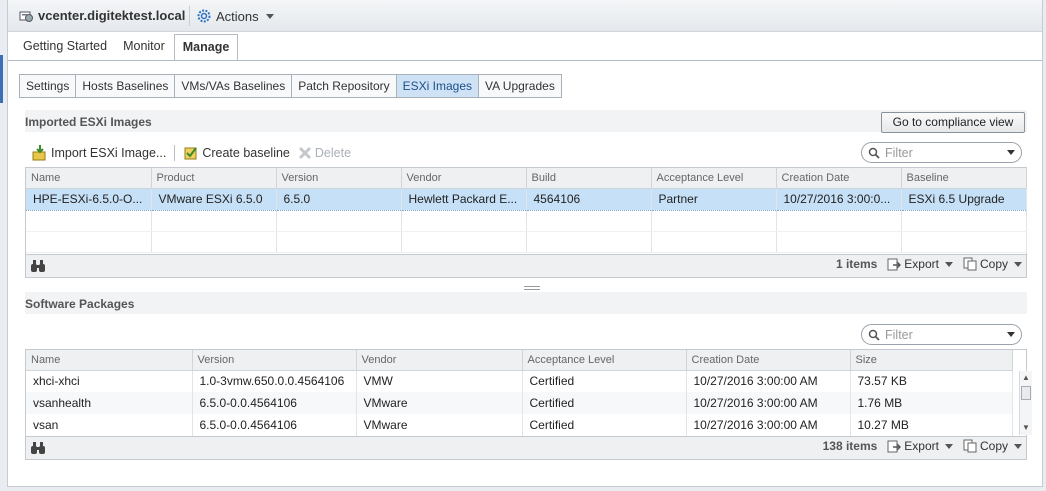  I want to click on actions-label: Actions, so click(237, 16).